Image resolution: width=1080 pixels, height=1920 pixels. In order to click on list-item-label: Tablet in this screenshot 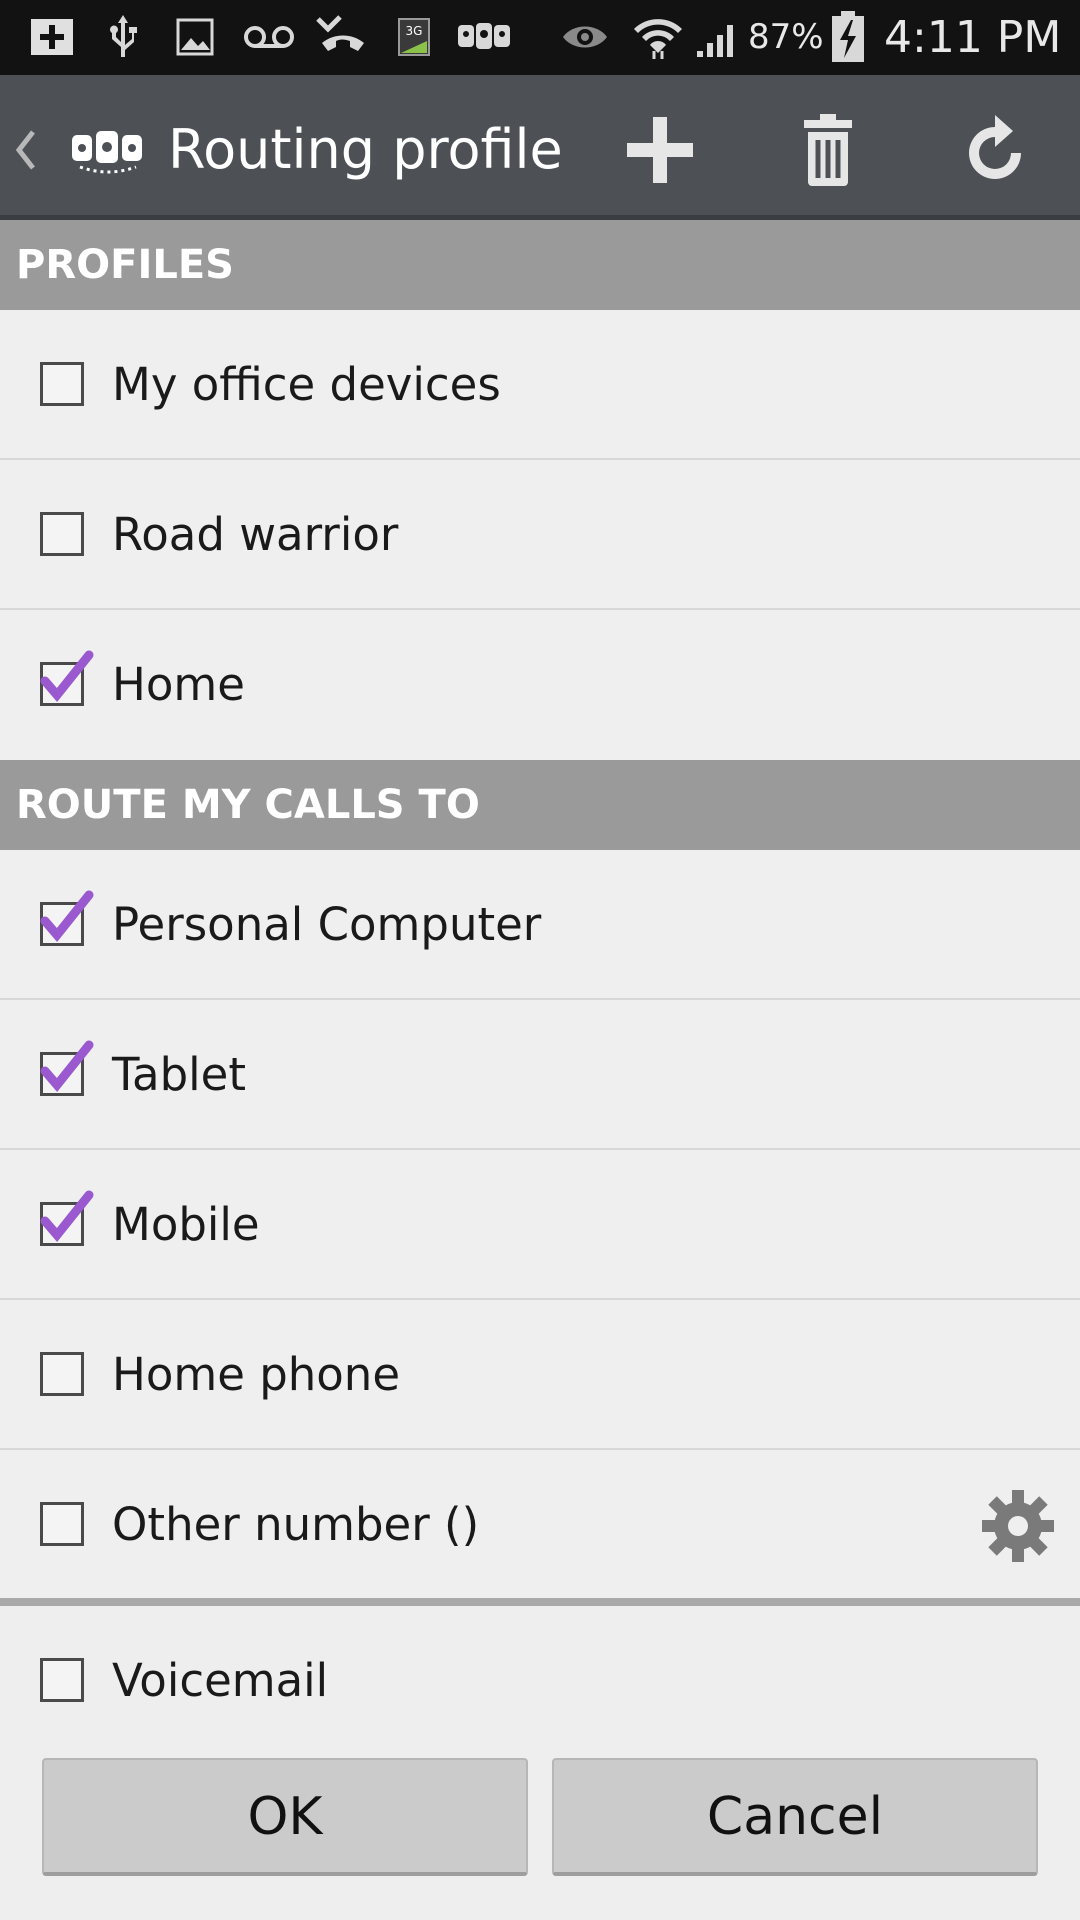, I will do `click(179, 1074)`.